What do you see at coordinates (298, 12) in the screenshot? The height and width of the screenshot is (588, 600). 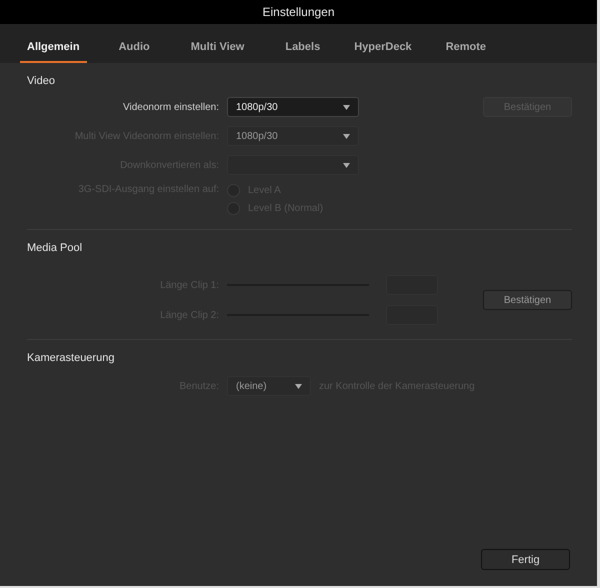 I see `window-title: Einstellungen` at bounding box center [298, 12].